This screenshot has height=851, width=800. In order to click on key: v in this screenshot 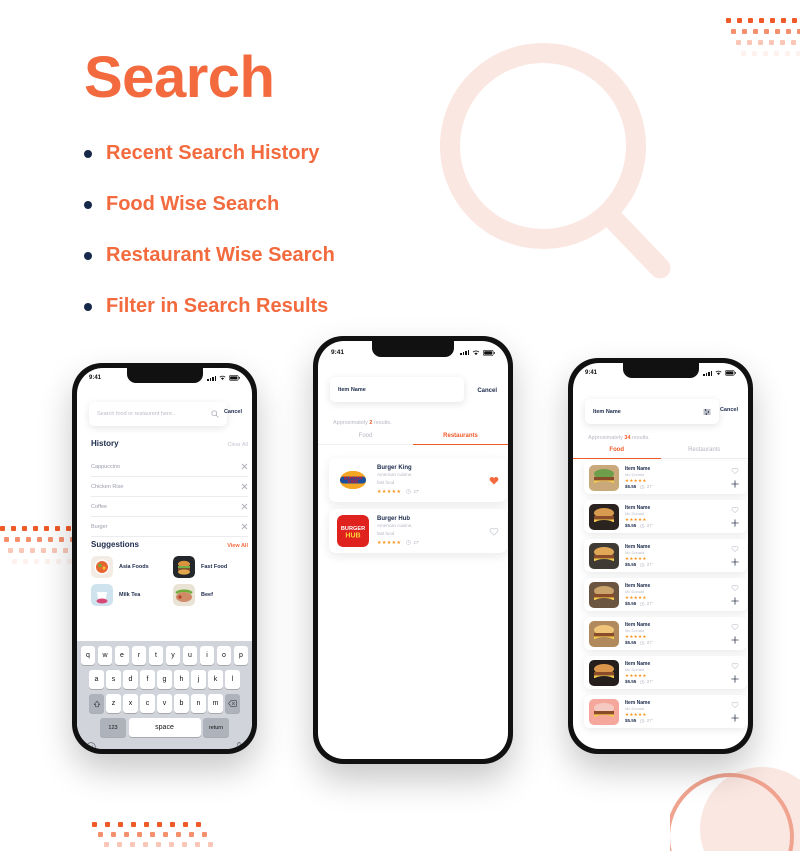, I will do `click(164, 703)`.